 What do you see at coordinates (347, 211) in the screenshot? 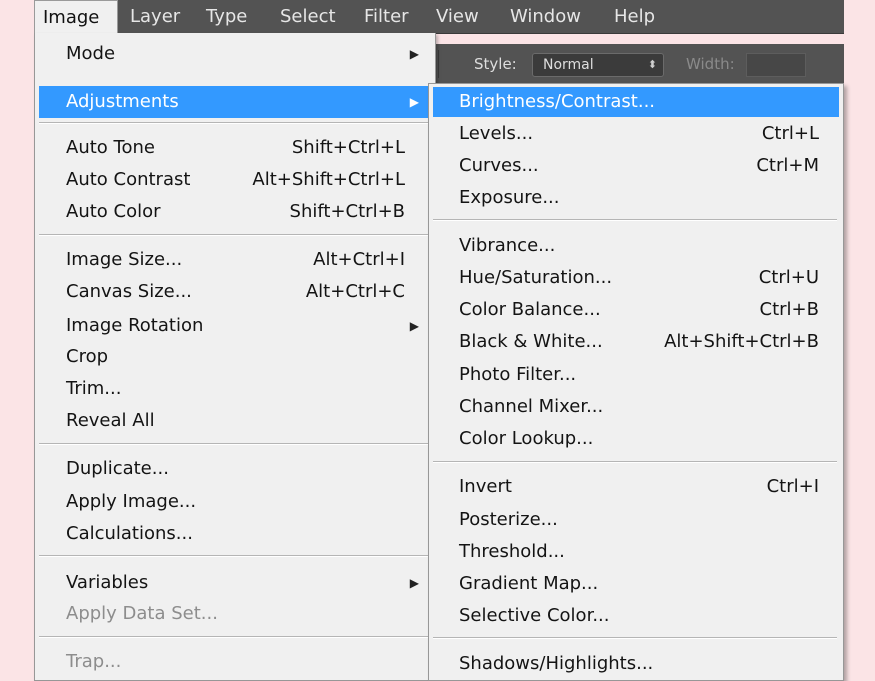
I see `menu-item-shortcut: Shift+Ctrl+B` at bounding box center [347, 211].